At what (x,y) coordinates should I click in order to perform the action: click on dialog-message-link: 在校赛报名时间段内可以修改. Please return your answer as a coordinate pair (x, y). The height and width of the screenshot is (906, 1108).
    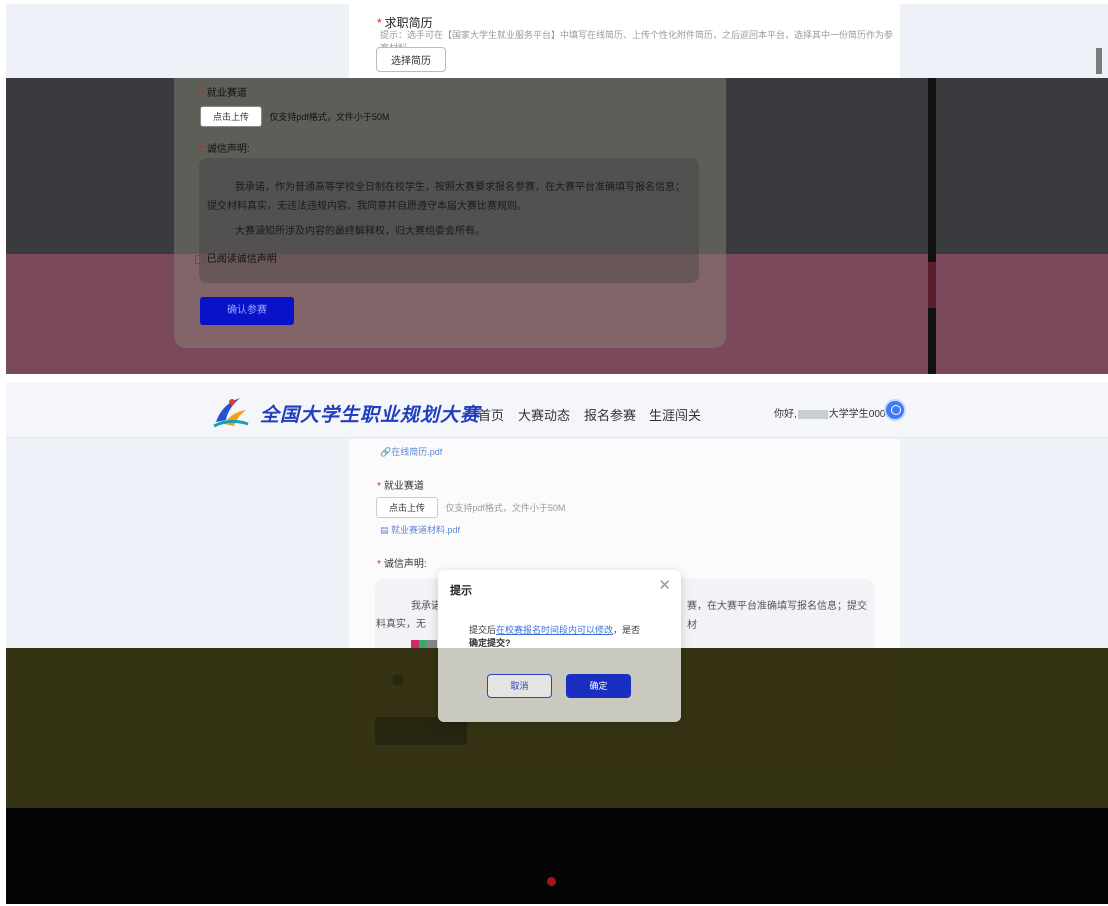
    Looking at the image, I should click on (554, 630).